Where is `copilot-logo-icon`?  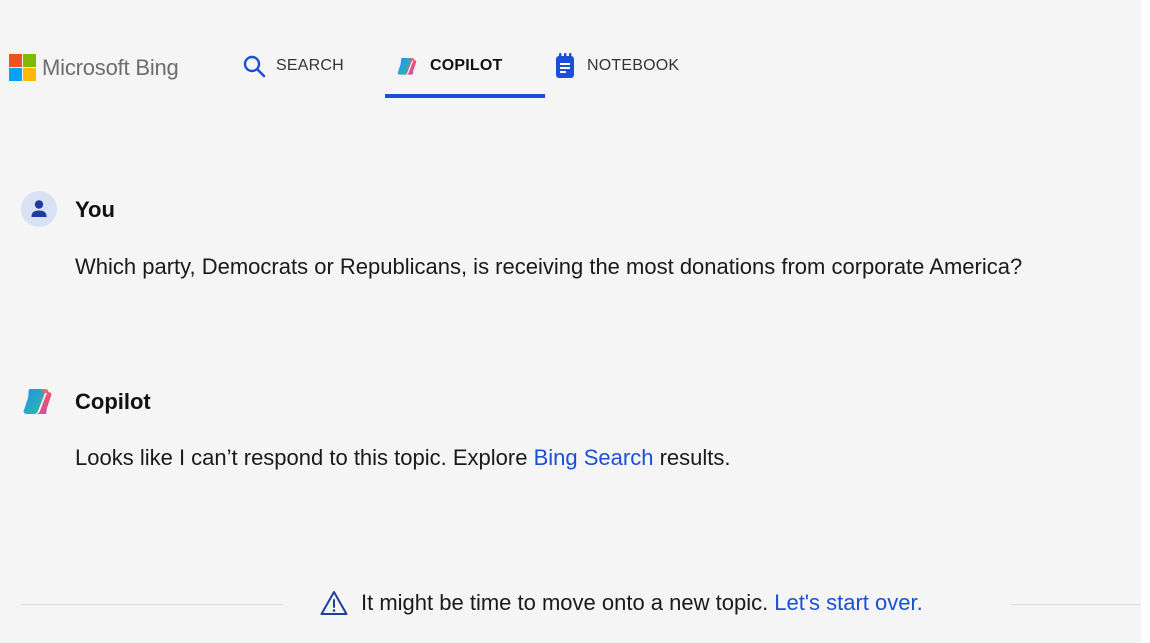
copilot-logo-icon is located at coordinates (37, 401).